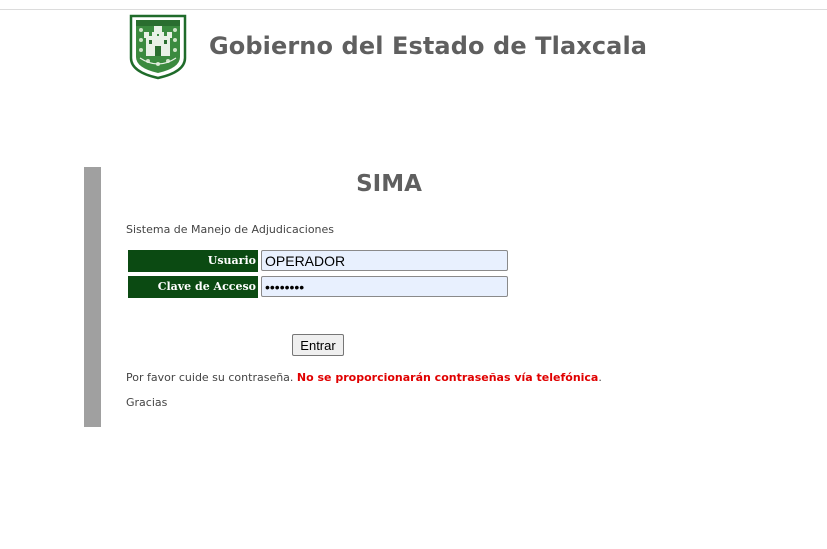 The height and width of the screenshot is (549, 827). What do you see at coordinates (92, 297) in the screenshot?
I see `left-accent-bar` at bounding box center [92, 297].